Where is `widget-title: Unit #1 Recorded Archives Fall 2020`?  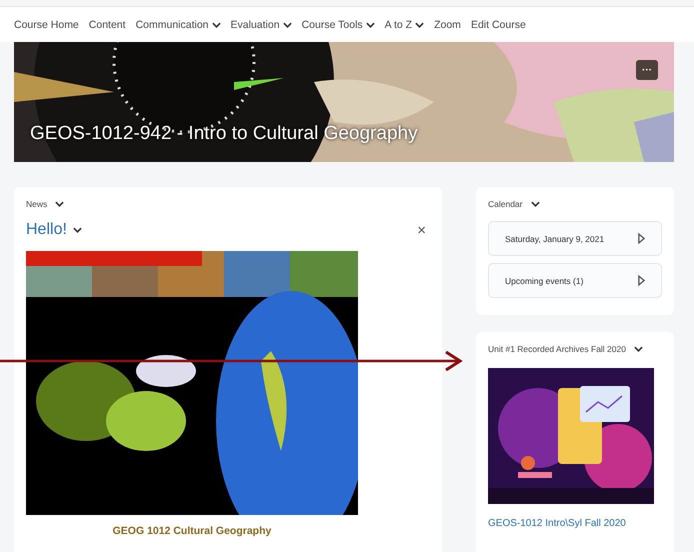
widget-title: Unit #1 Recorded Archives Fall 2020 is located at coordinates (557, 349).